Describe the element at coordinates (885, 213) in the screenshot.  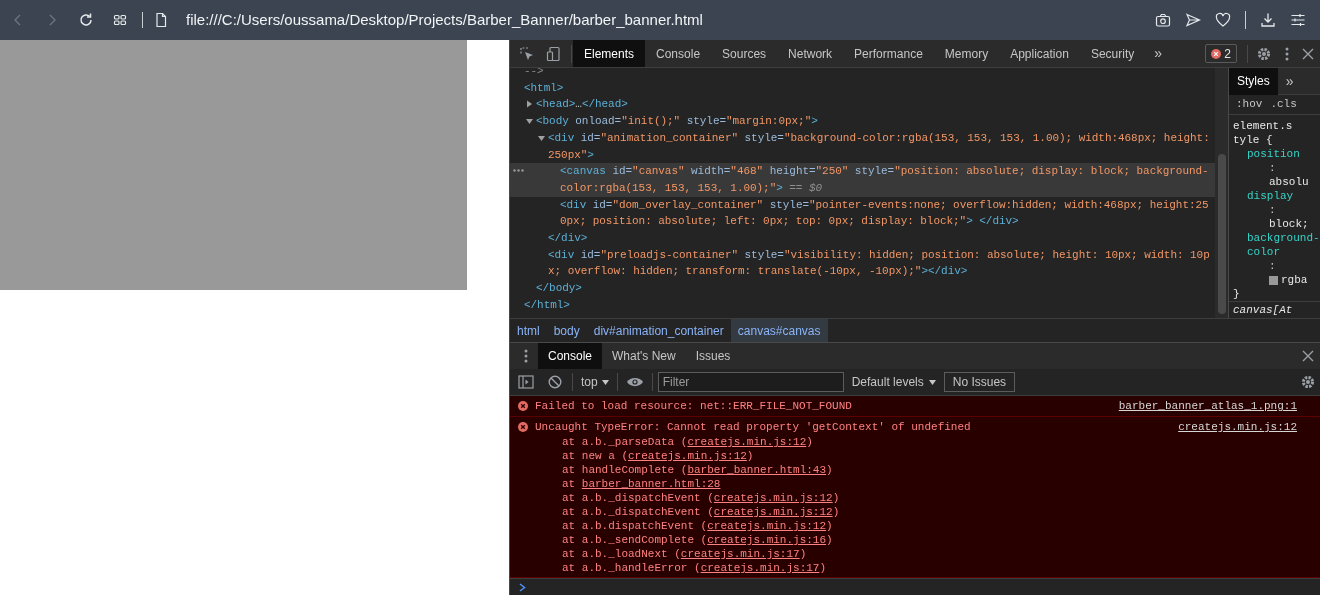
I see `code-line: <div id="dom_overlay_container" style="pointer-events:none; overflow:hidden; width:468px; height:250px; position: absolute; left: 0px; top: 0px; display: block;"> </div>` at that location.